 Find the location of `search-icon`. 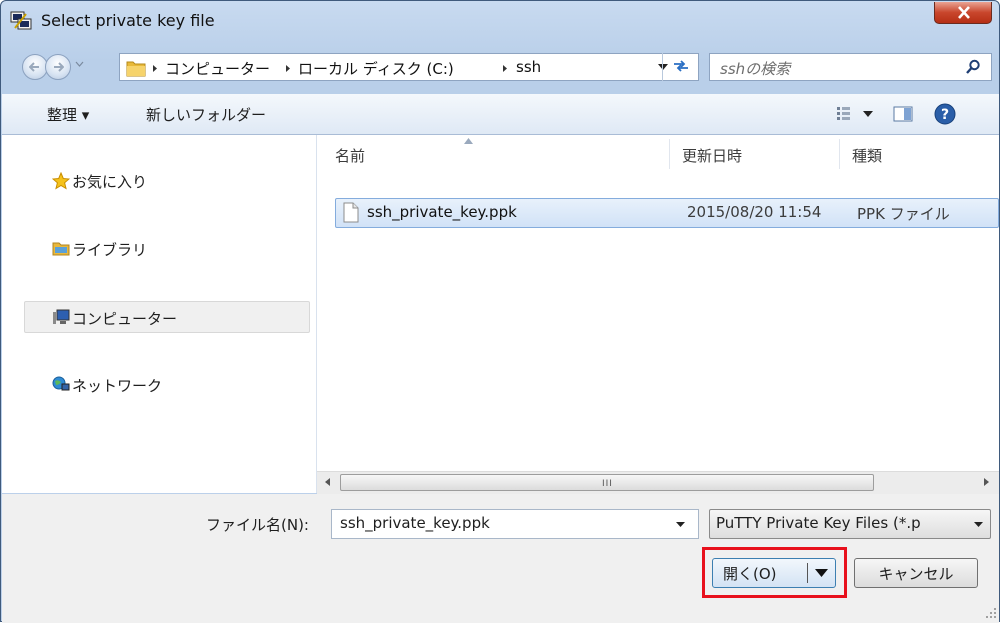

search-icon is located at coordinates (973, 67).